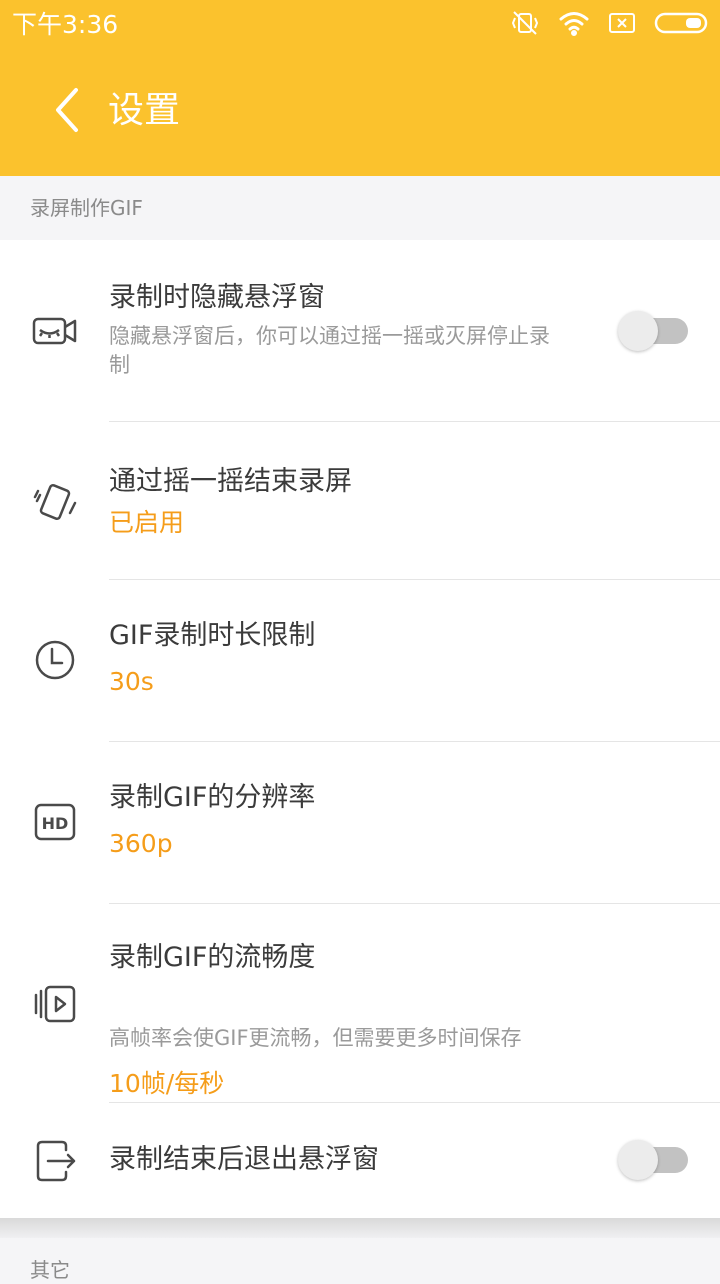 The width and height of the screenshot is (720, 1284). What do you see at coordinates (141, 843) in the screenshot?
I see `setting-value: 360p` at bounding box center [141, 843].